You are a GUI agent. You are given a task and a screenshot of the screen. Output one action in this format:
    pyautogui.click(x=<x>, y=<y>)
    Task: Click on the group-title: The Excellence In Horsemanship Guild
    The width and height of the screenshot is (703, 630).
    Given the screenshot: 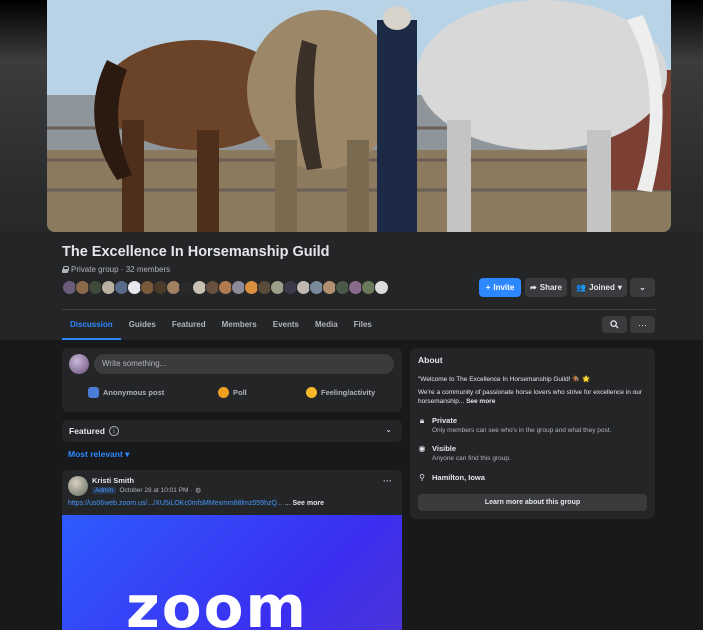 What is the action you would take?
    pyautogui.click(x=196, y=252)
    